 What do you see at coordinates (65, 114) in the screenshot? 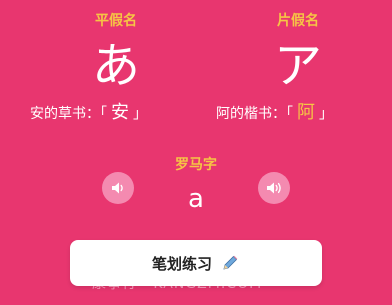
I see `hiragana-origin-label: 安的草书：` at bounding box center [65, 114].